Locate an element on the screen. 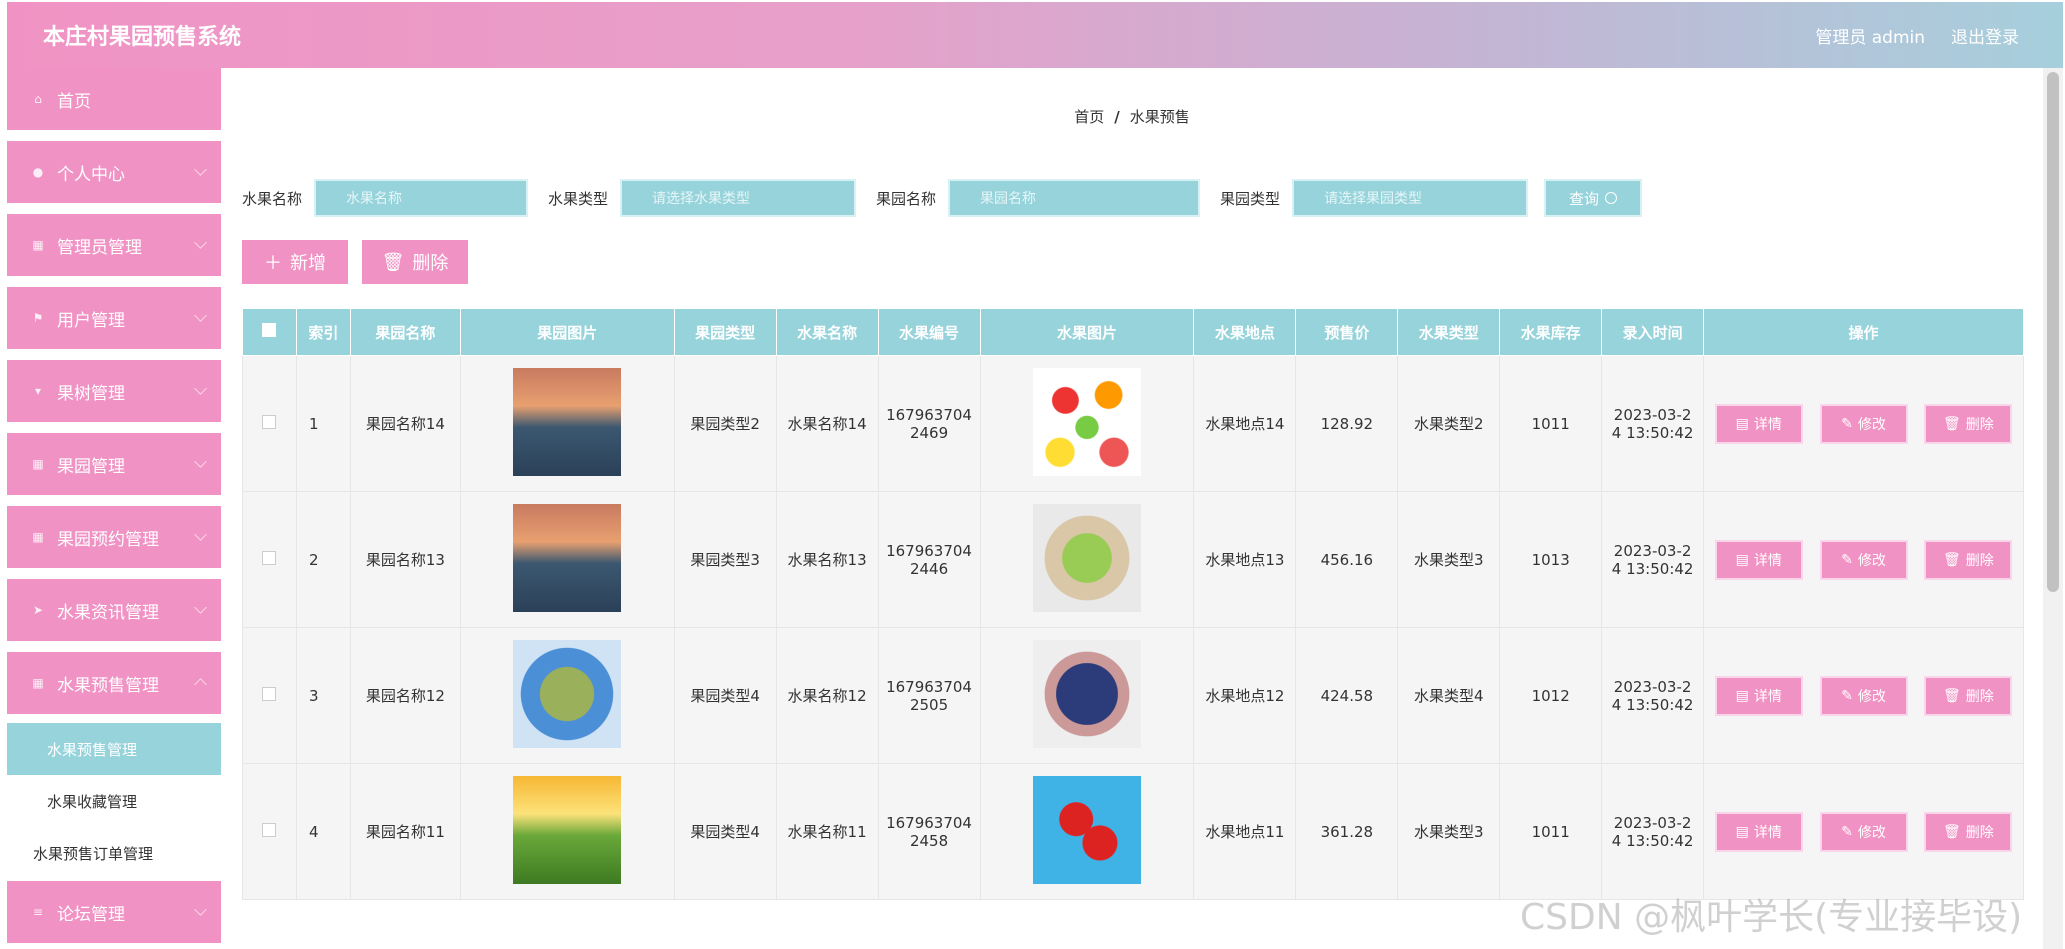 The image size is (2065, 949). batch-delete-button: 🗑 删除 is located at coordinates (415, 262).